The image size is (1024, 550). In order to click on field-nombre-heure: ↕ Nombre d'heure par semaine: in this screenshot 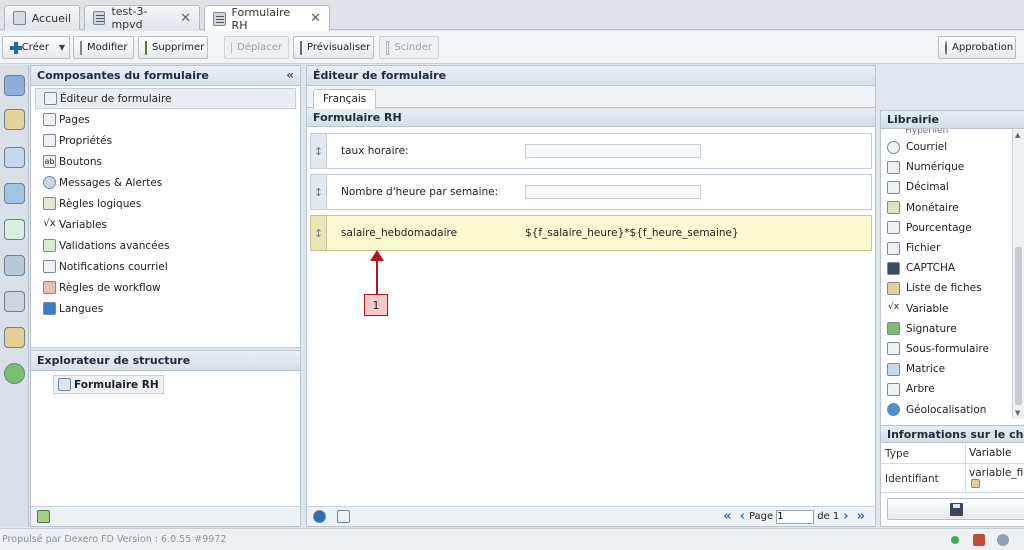, I will do `click(591, 192)`.